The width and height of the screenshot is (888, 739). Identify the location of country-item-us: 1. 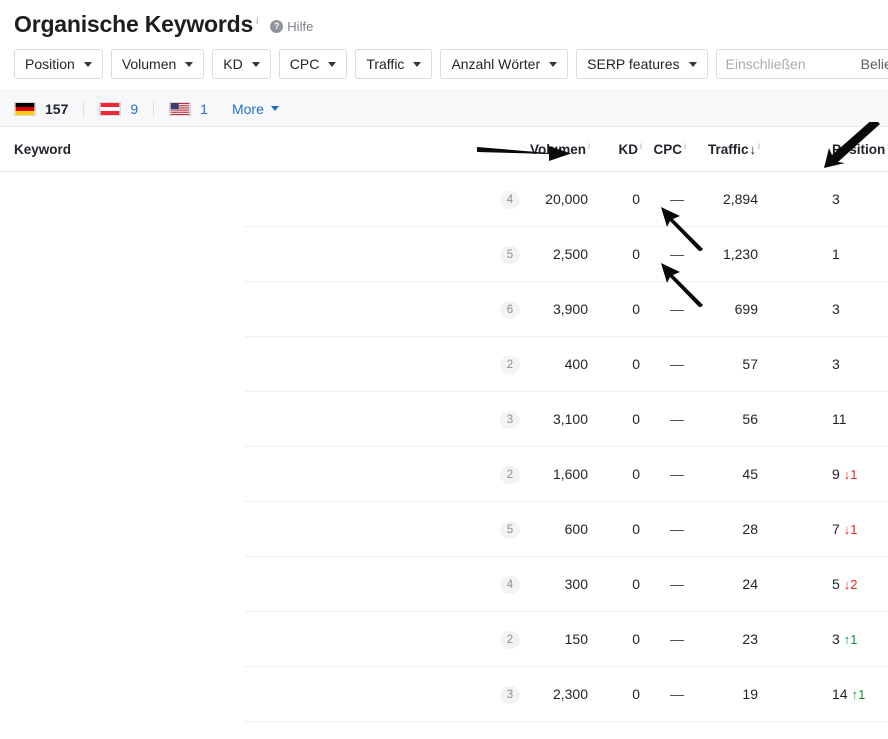
(196, 109).